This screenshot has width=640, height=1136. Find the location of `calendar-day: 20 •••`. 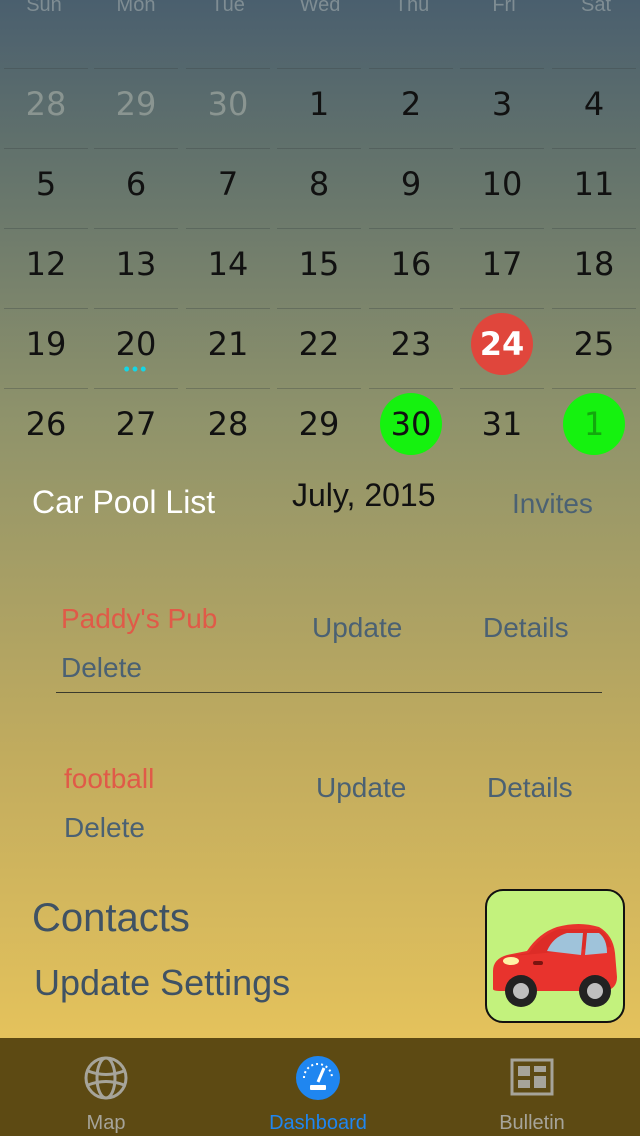

calendar-day: 20 ••• is located at coordinates (136, 348).